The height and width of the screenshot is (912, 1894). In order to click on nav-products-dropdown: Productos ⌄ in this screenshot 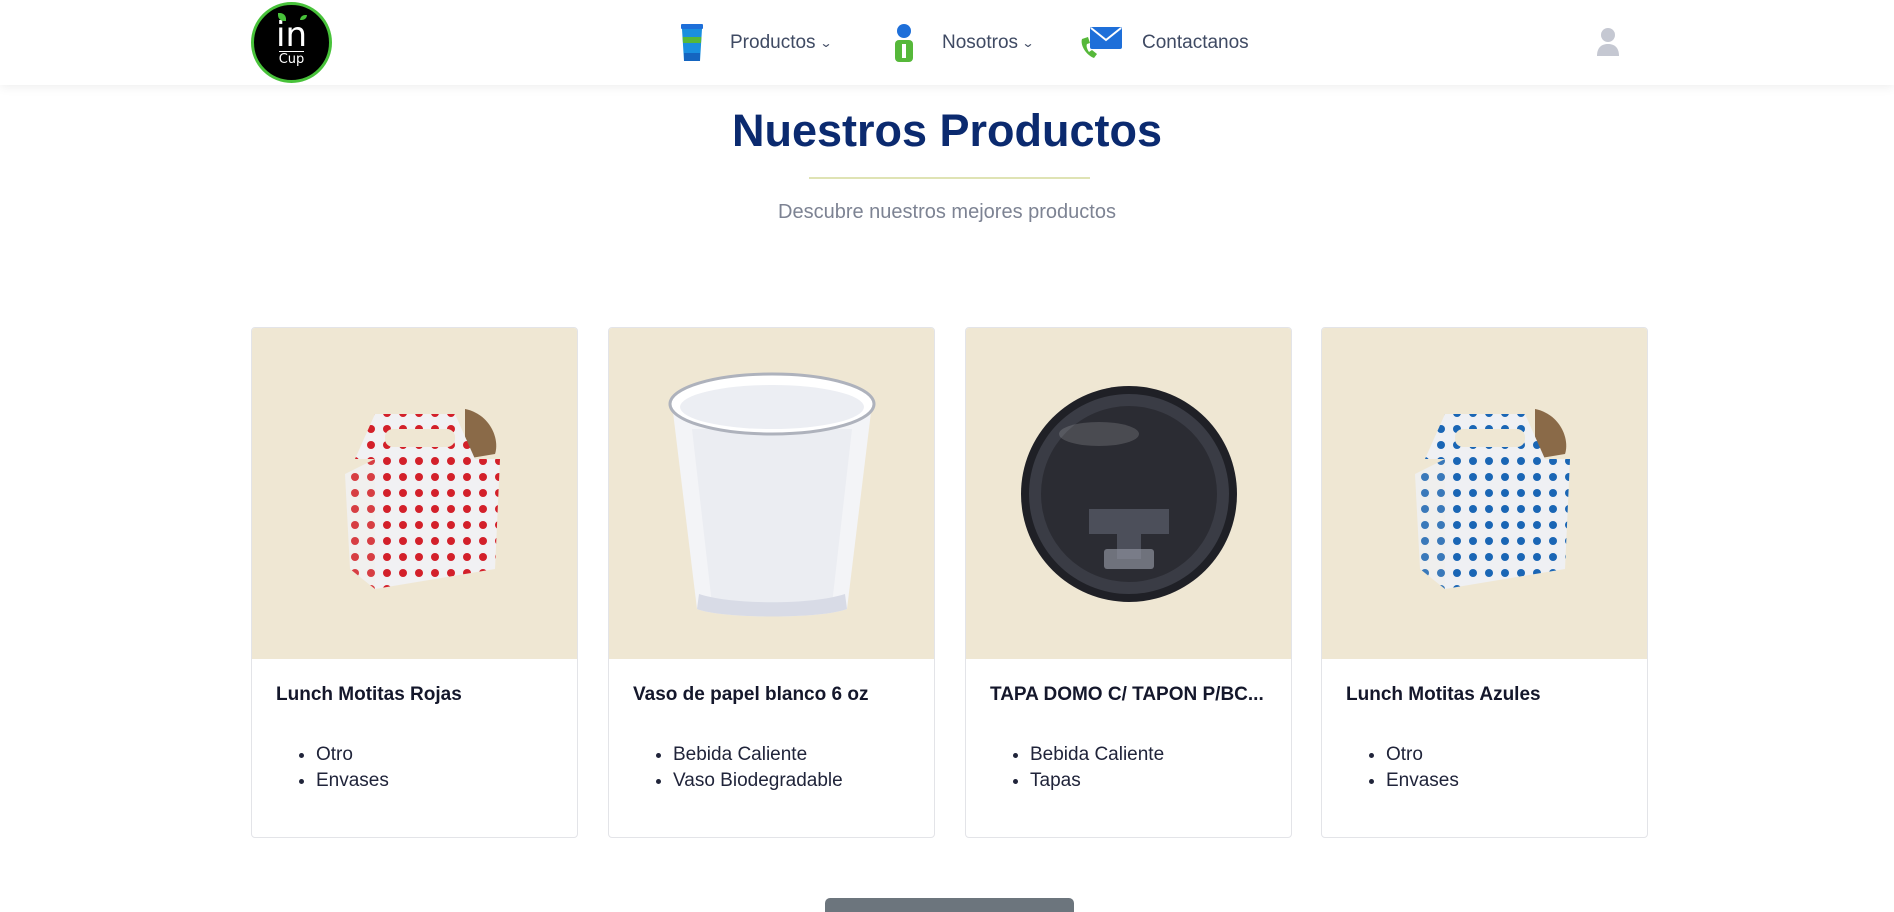, I will do `click(752, 42)`.